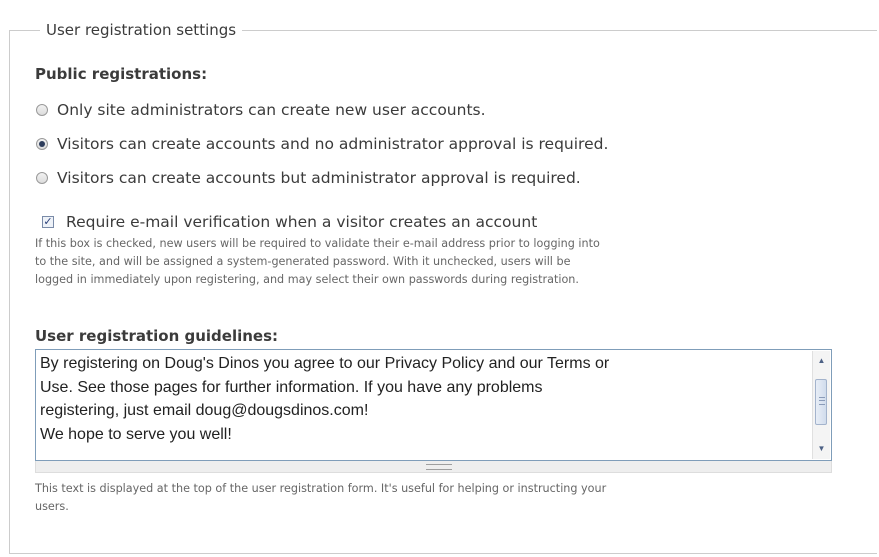  What do you see at coordinates (52, 506) in the screenshot?
I see `description-line: users.` at bounding box center [52, 506].